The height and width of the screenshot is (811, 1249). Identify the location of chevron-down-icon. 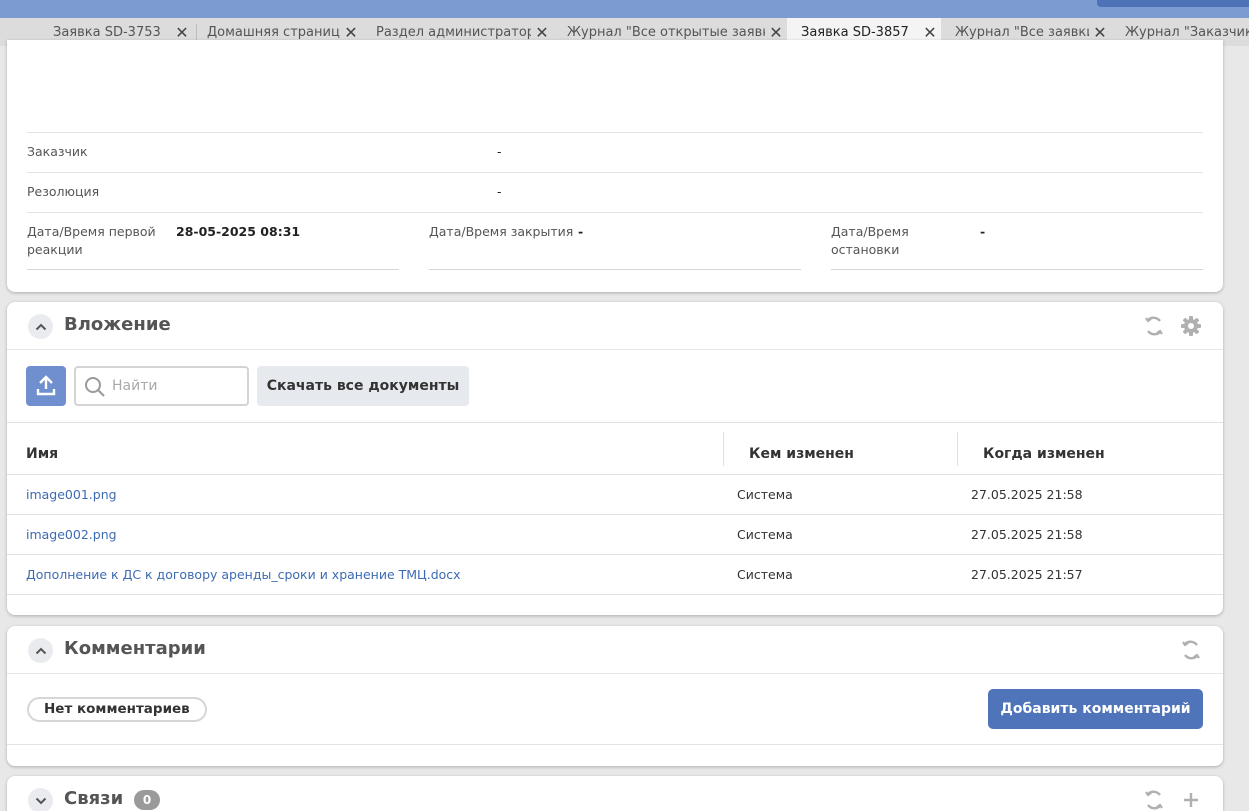
(40, 799).